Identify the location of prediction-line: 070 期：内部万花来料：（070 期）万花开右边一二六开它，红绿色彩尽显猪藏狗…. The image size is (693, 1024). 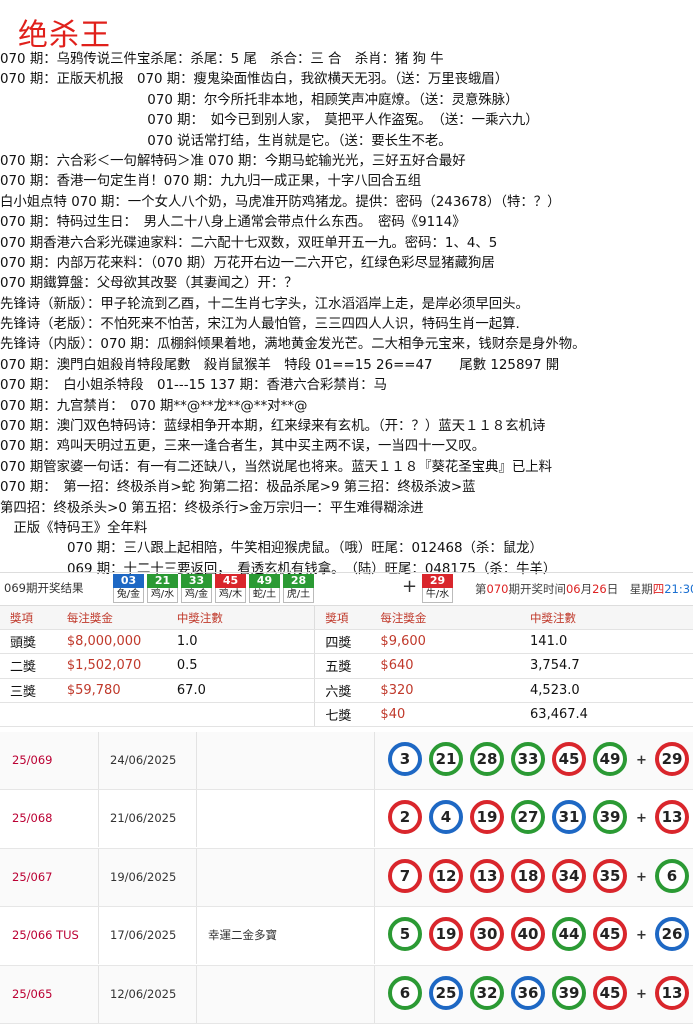
(247, 263).